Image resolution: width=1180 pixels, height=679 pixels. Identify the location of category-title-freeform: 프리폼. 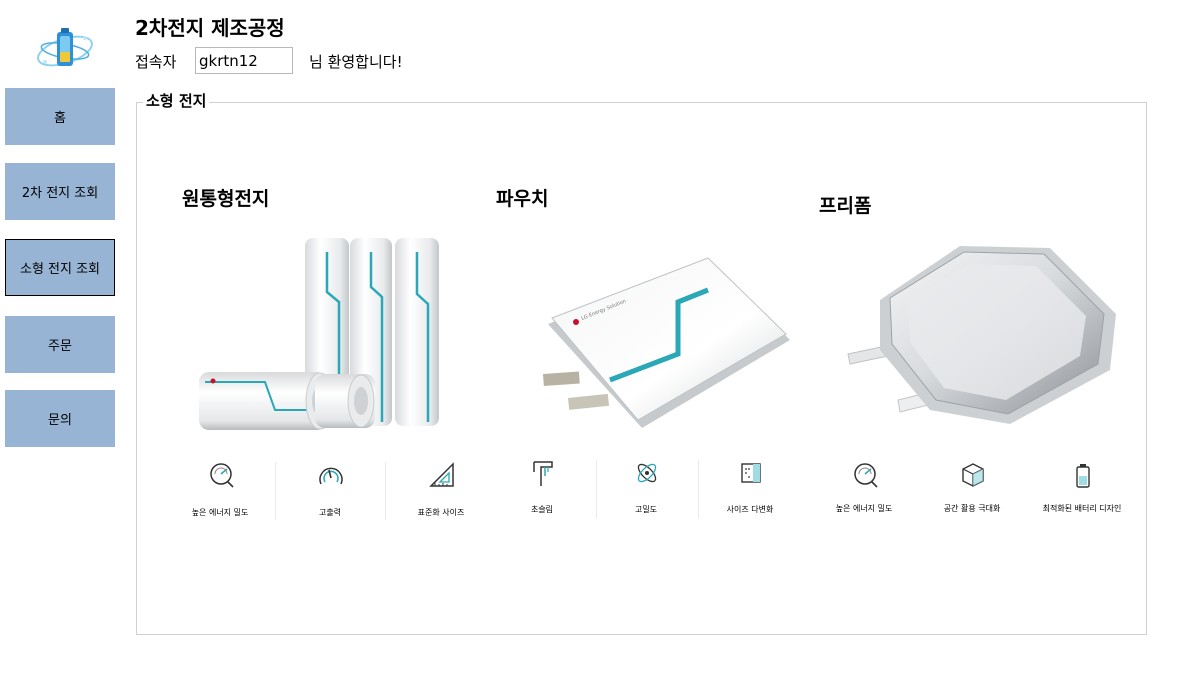
(845, 206).